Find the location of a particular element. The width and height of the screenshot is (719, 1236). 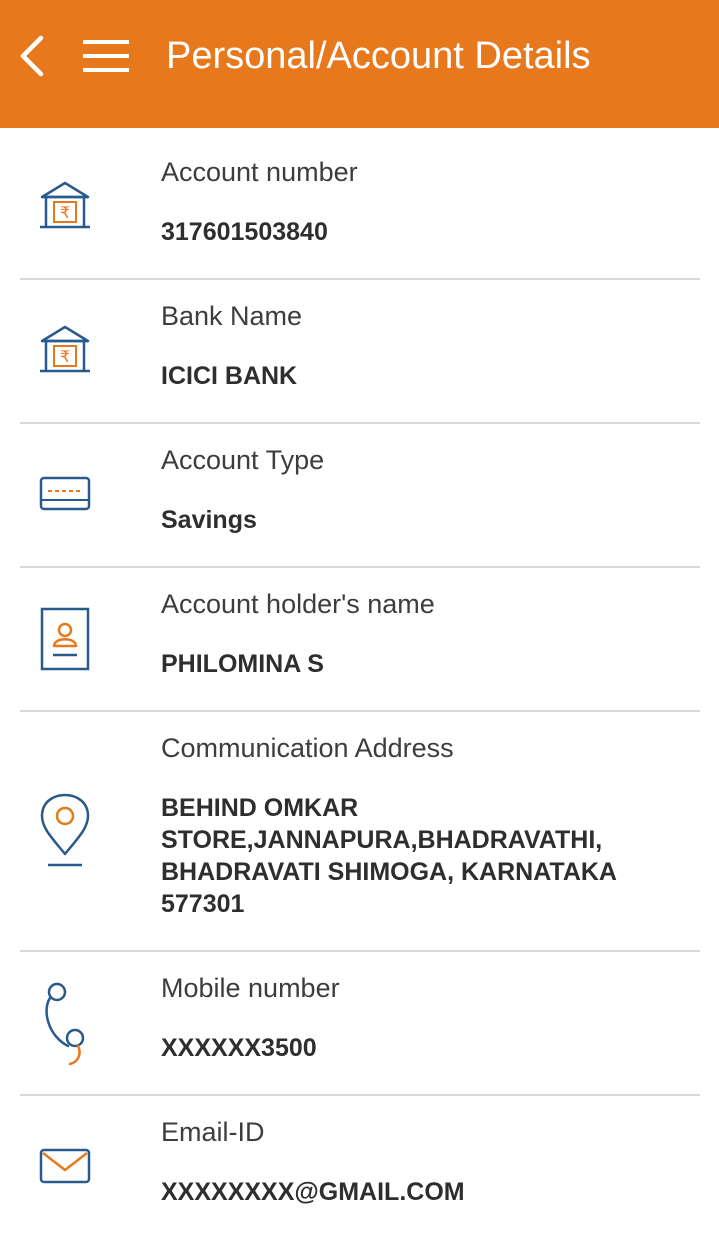

detail-row-mobile: Mobile number XXXXXX3500 is located at coordinates (359, 1024).